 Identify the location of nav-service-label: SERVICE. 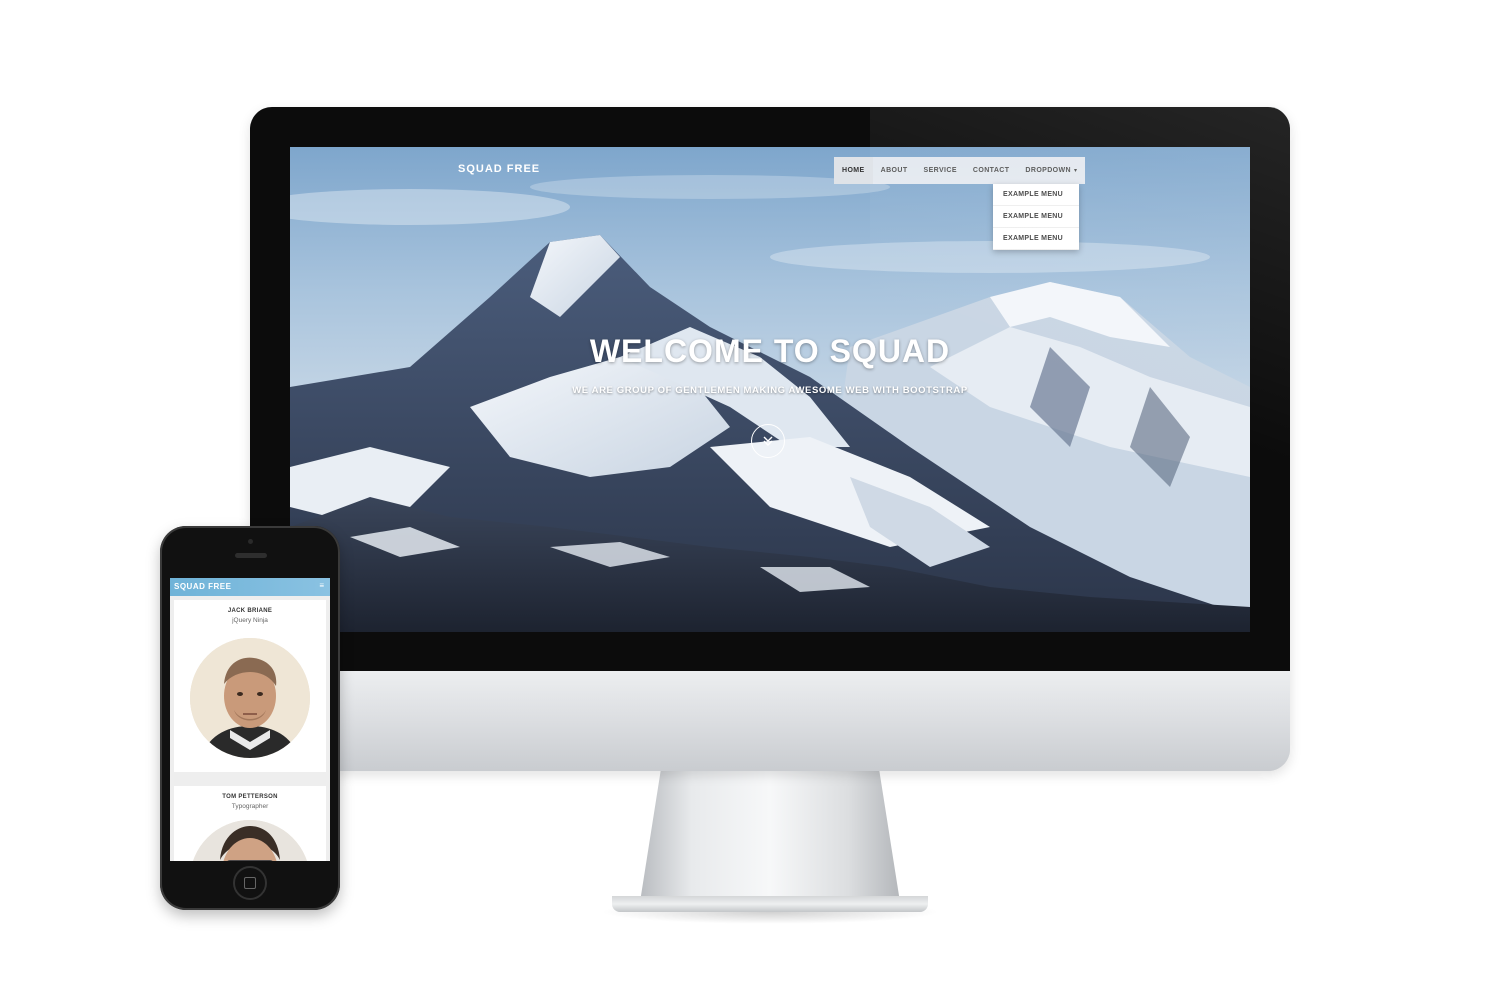
(940, 170).